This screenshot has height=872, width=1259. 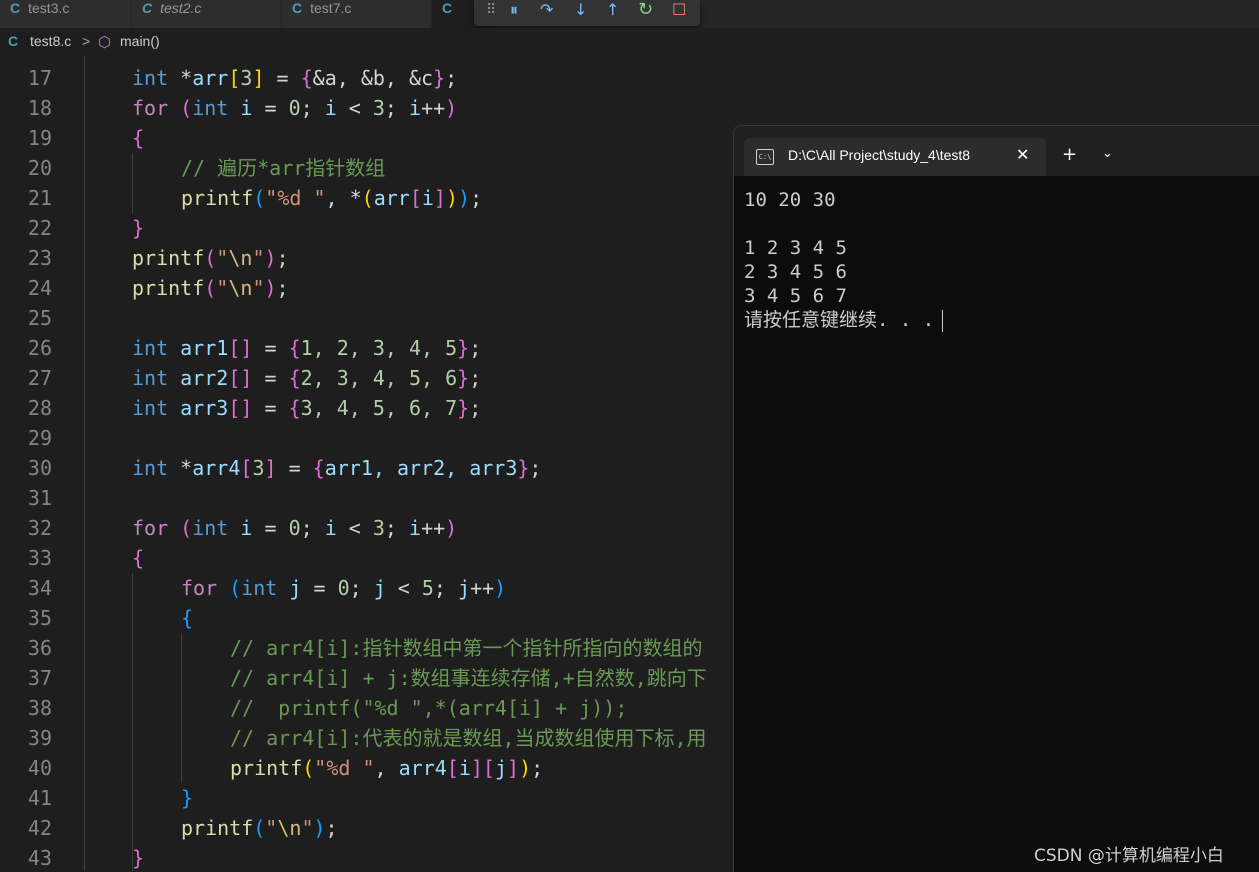 I want to click on line-number: 32, so click(x=39, y=528).